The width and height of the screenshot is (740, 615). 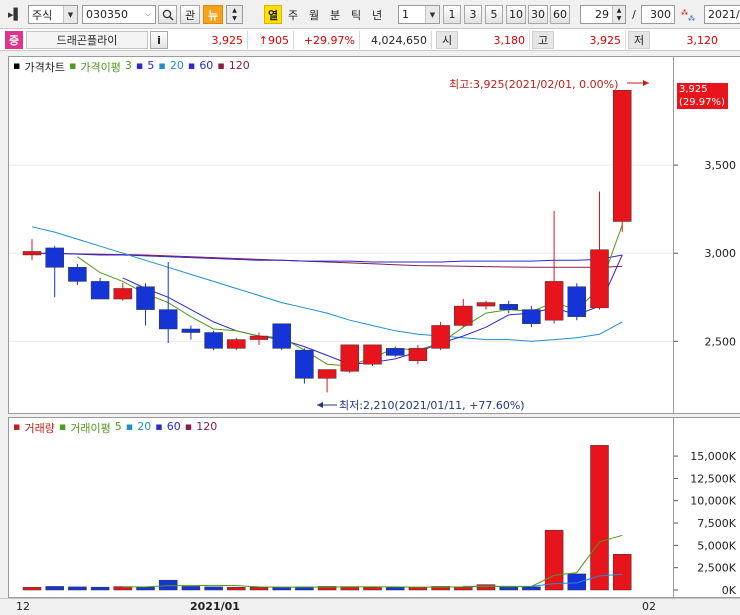 What do you see at coordinates (215, 606) in the screenshot?
I see `x-label-jan: 2021/01` at bounding box center [215, 606].